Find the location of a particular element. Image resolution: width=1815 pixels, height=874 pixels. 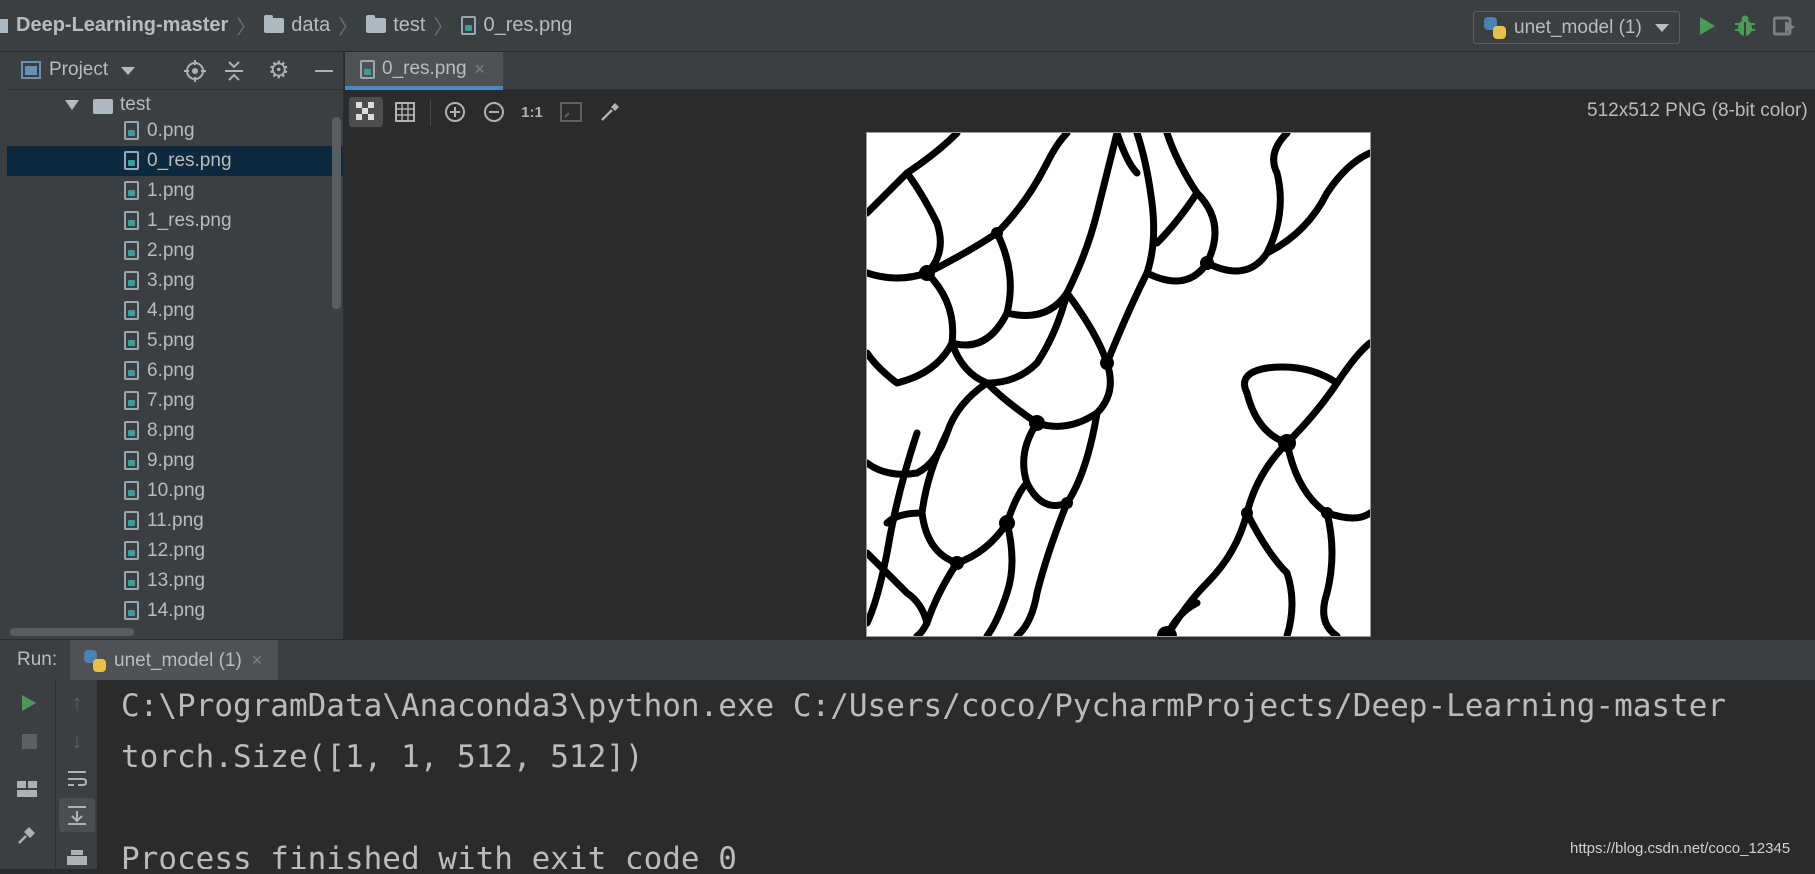

rerun-button is located at coordinates (29, 703).